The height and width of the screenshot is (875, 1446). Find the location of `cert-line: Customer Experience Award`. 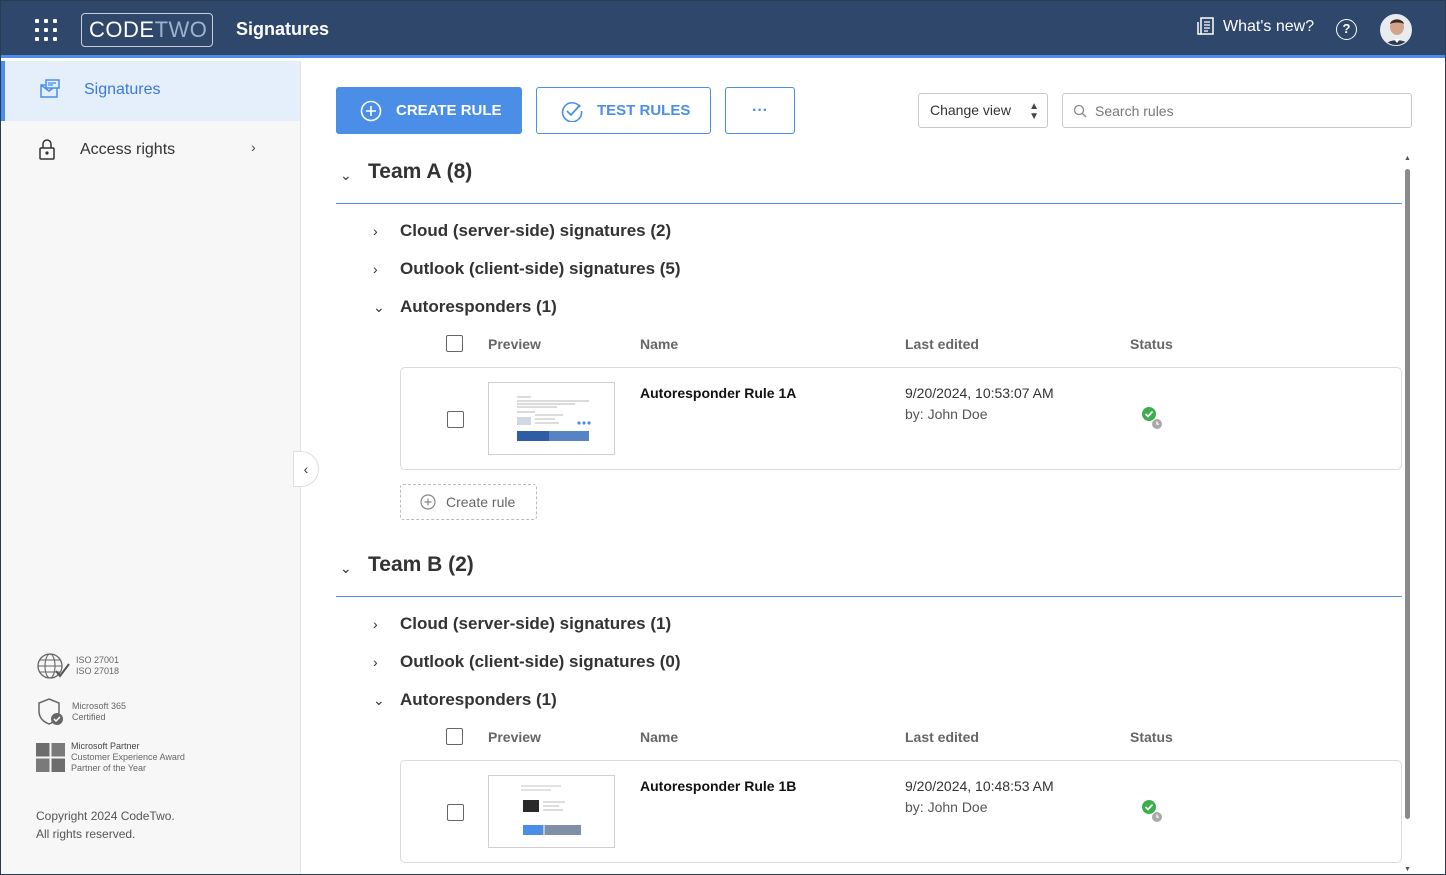

cert-line: Customer Experience Award is located at coordinates (128, 757).